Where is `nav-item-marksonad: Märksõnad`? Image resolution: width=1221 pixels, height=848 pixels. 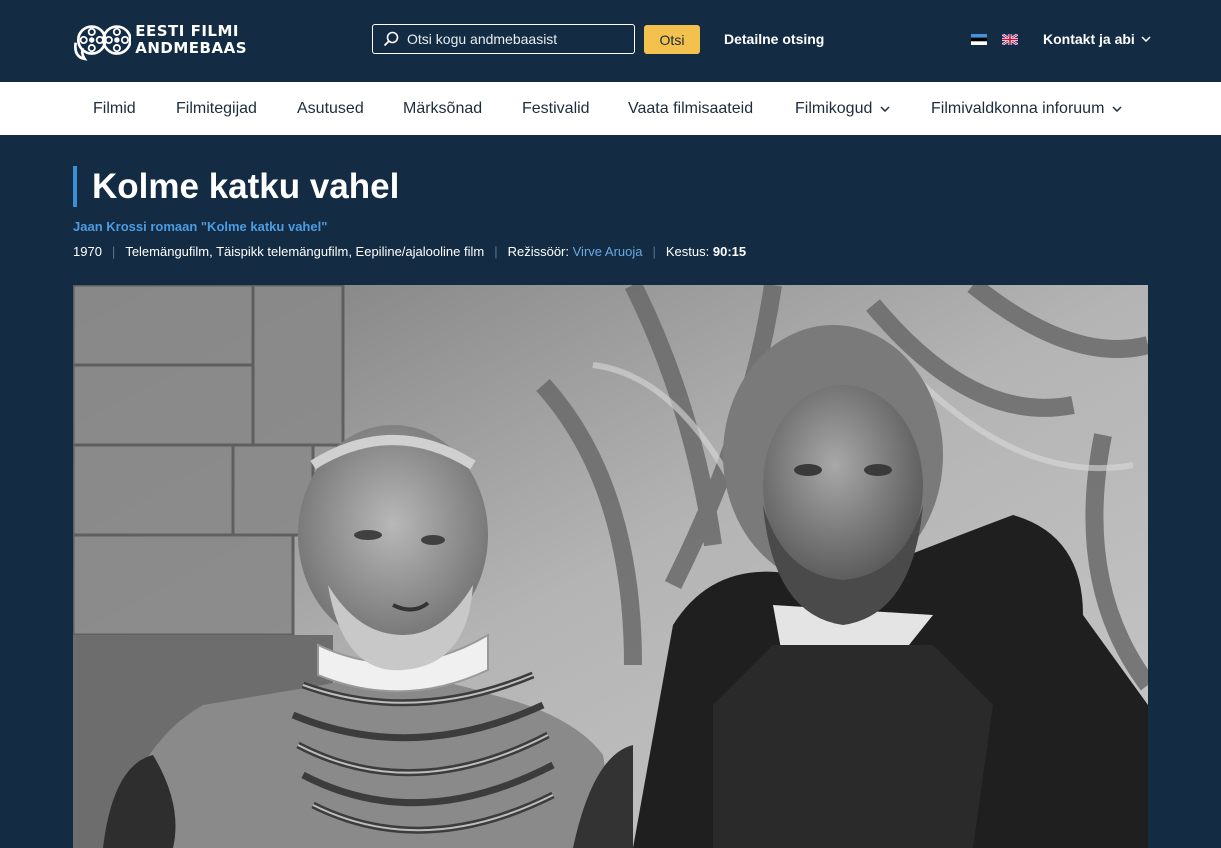
nav-item-marksonad: Märksõnad is located at coordinates (442, 108).